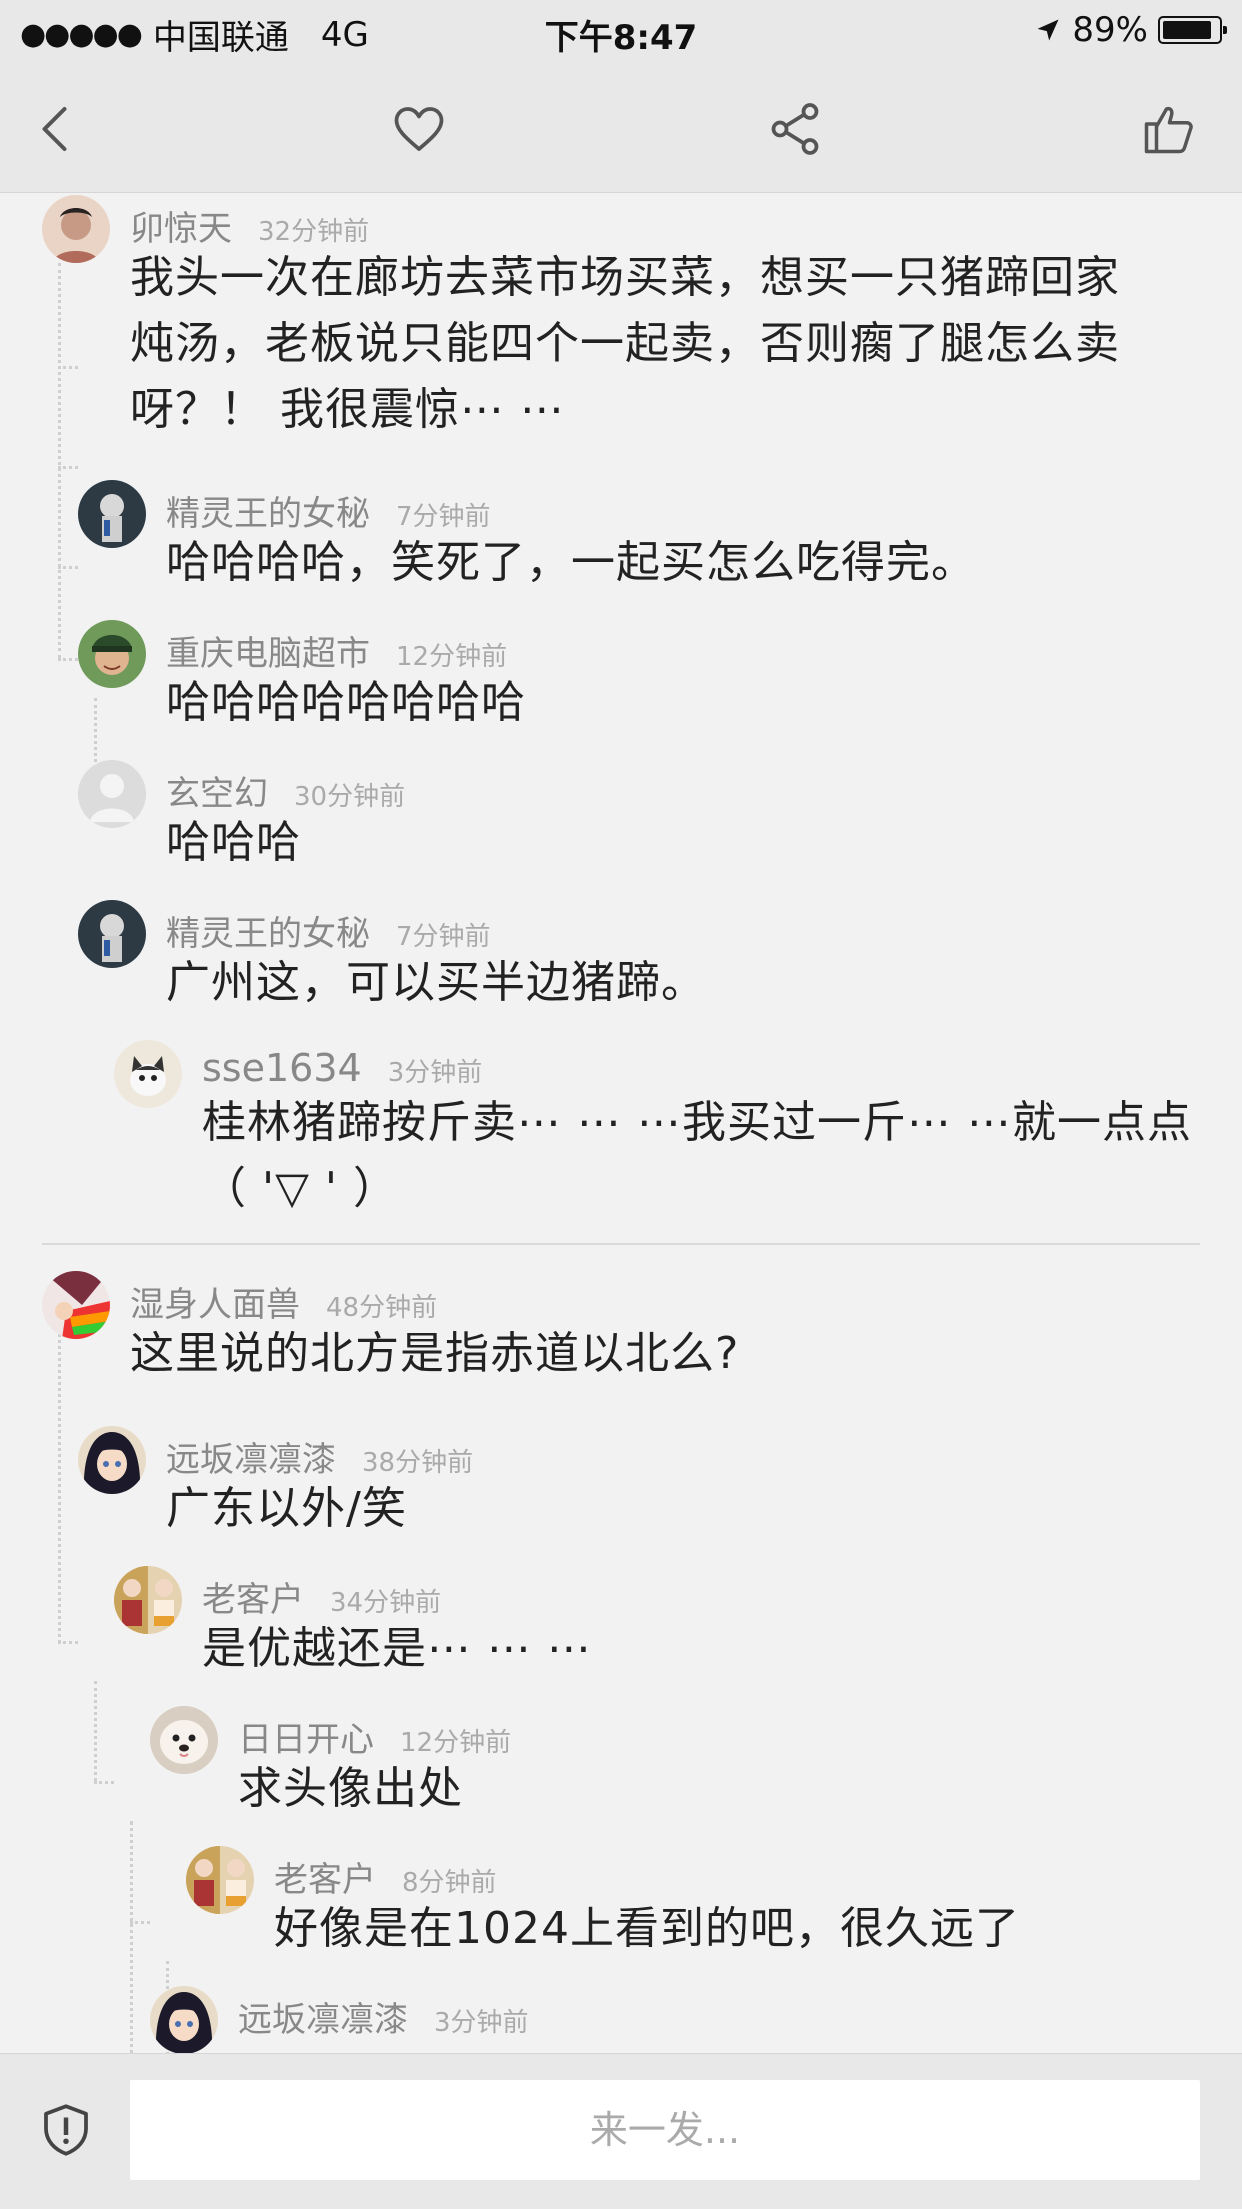 This screenshot has height=2209, width=1242. Describe the element at coordinates (285, 790) in the screenshot. I see `comment-meta: 玄空幻 30分钟前` at that location.